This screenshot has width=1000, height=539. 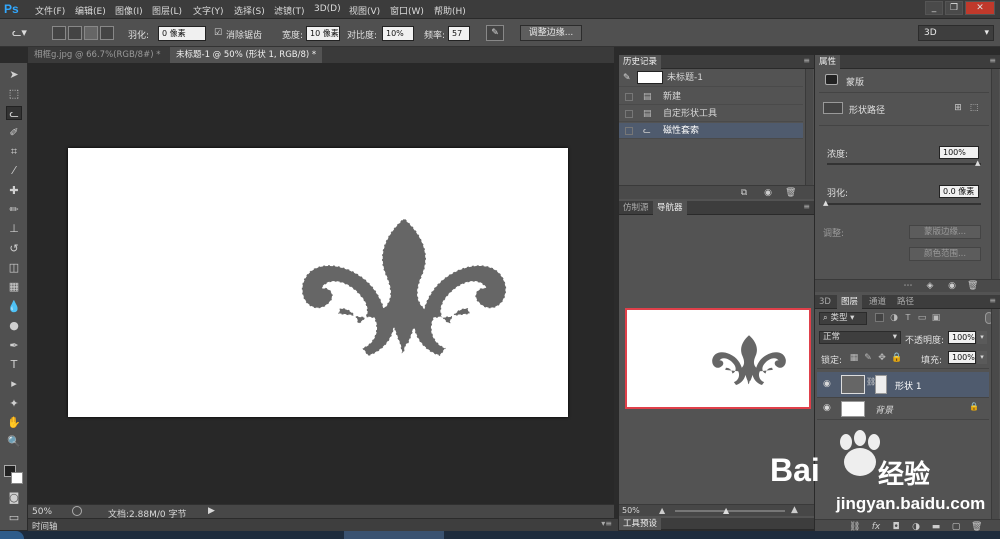 I want to click on lasso-tool-icon: ᓚ, so click(x=14, y=113).